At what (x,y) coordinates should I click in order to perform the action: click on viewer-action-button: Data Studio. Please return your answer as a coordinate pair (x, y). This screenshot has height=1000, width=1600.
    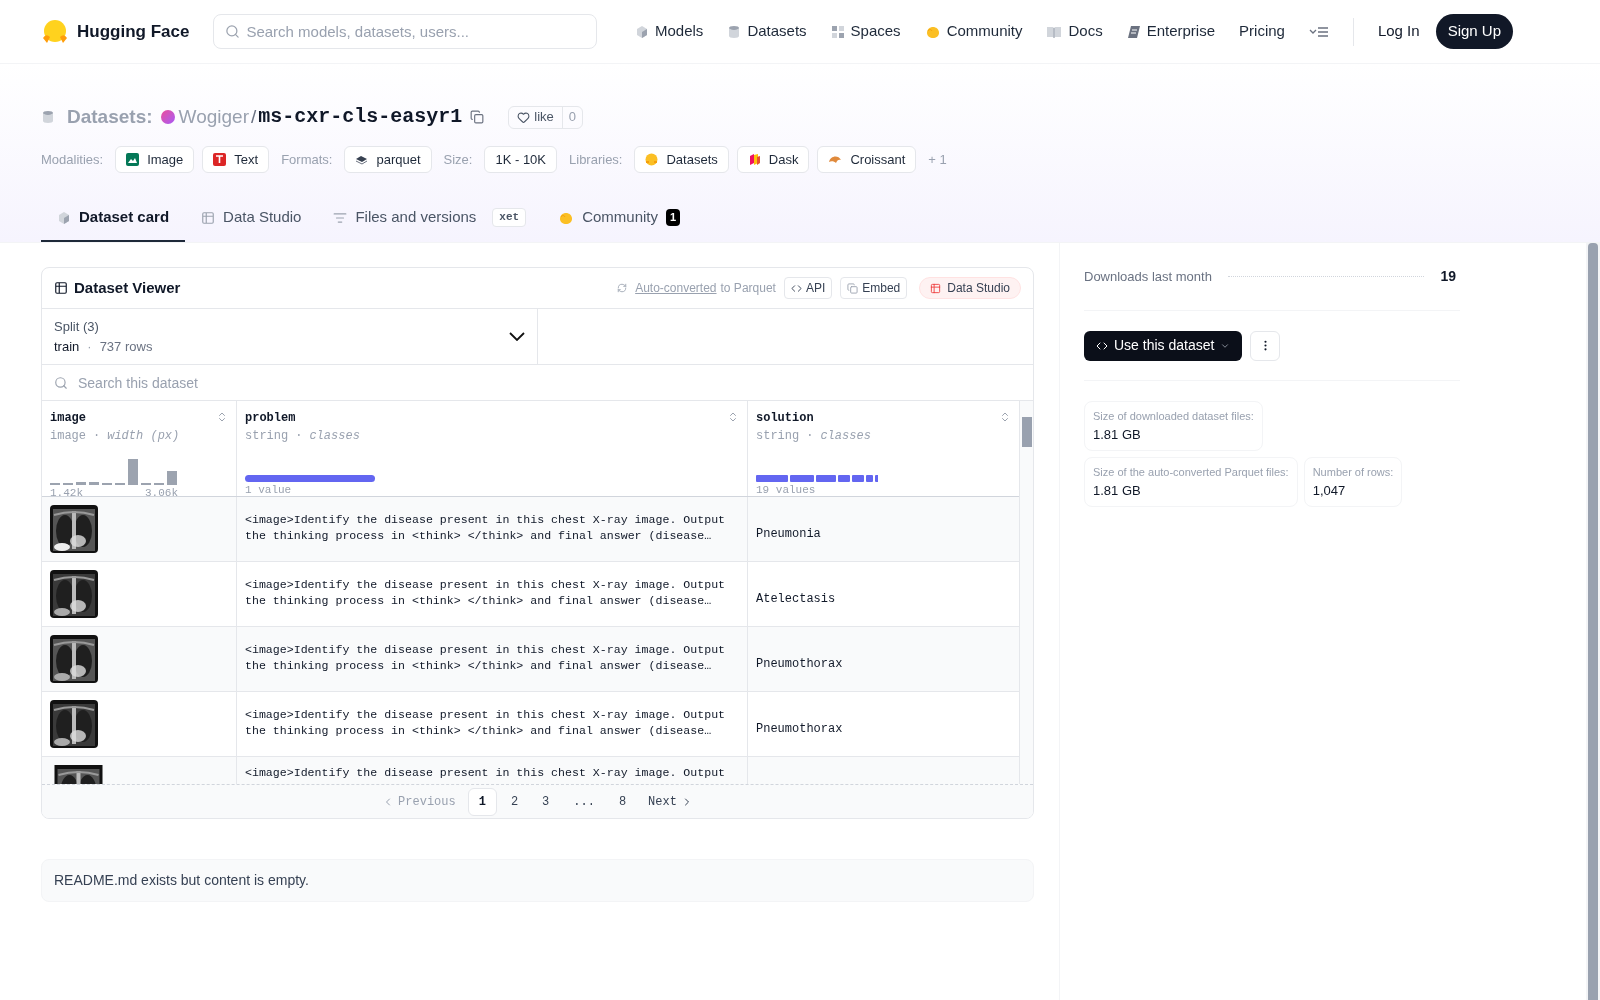
    Looking at the image, I should click on (970, 288).